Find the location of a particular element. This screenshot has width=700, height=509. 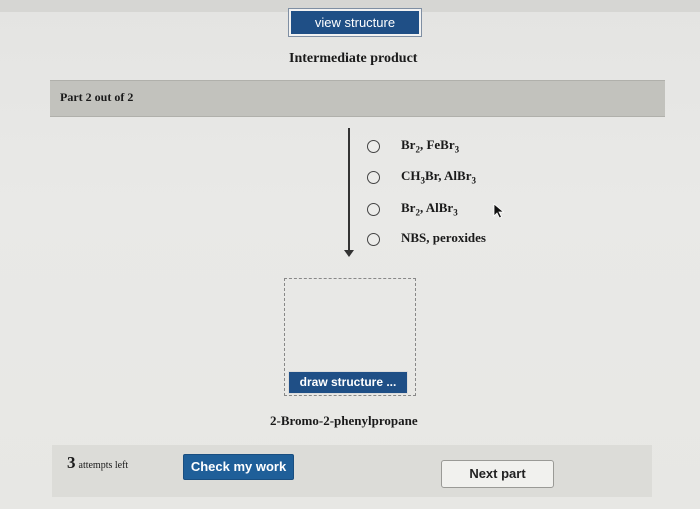

part-label: Part 2 out of 2 is located at coordinates (97, 97).